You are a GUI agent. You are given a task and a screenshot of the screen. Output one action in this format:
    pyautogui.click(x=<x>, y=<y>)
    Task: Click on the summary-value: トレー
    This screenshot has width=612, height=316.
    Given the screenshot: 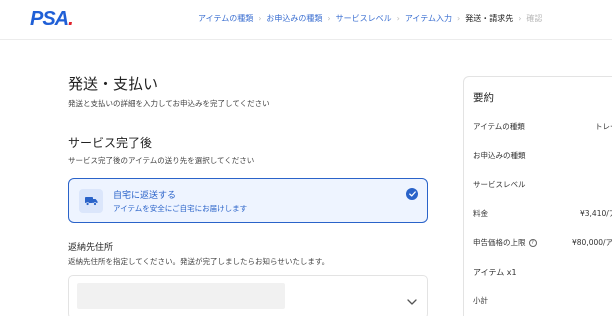 What is the action you would take?
    pyautogui.click(x=603, y=126)
    